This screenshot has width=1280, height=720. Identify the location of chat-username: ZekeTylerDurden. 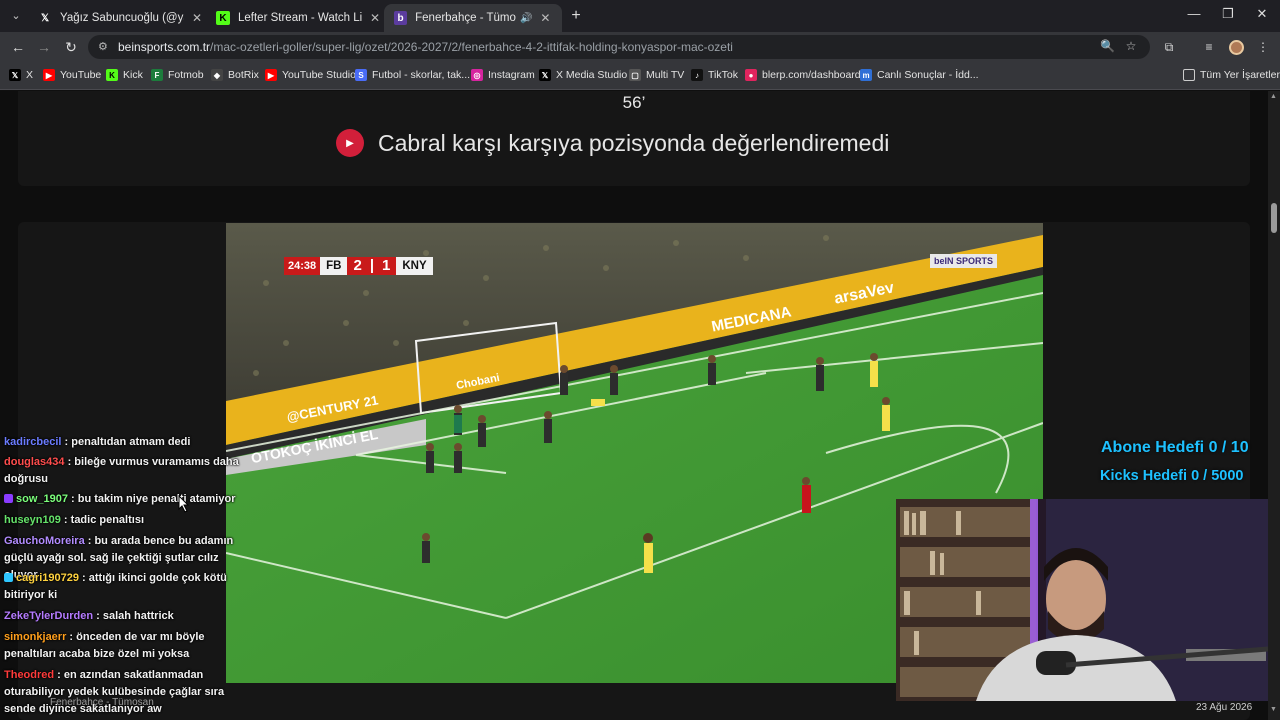
(49, 616).